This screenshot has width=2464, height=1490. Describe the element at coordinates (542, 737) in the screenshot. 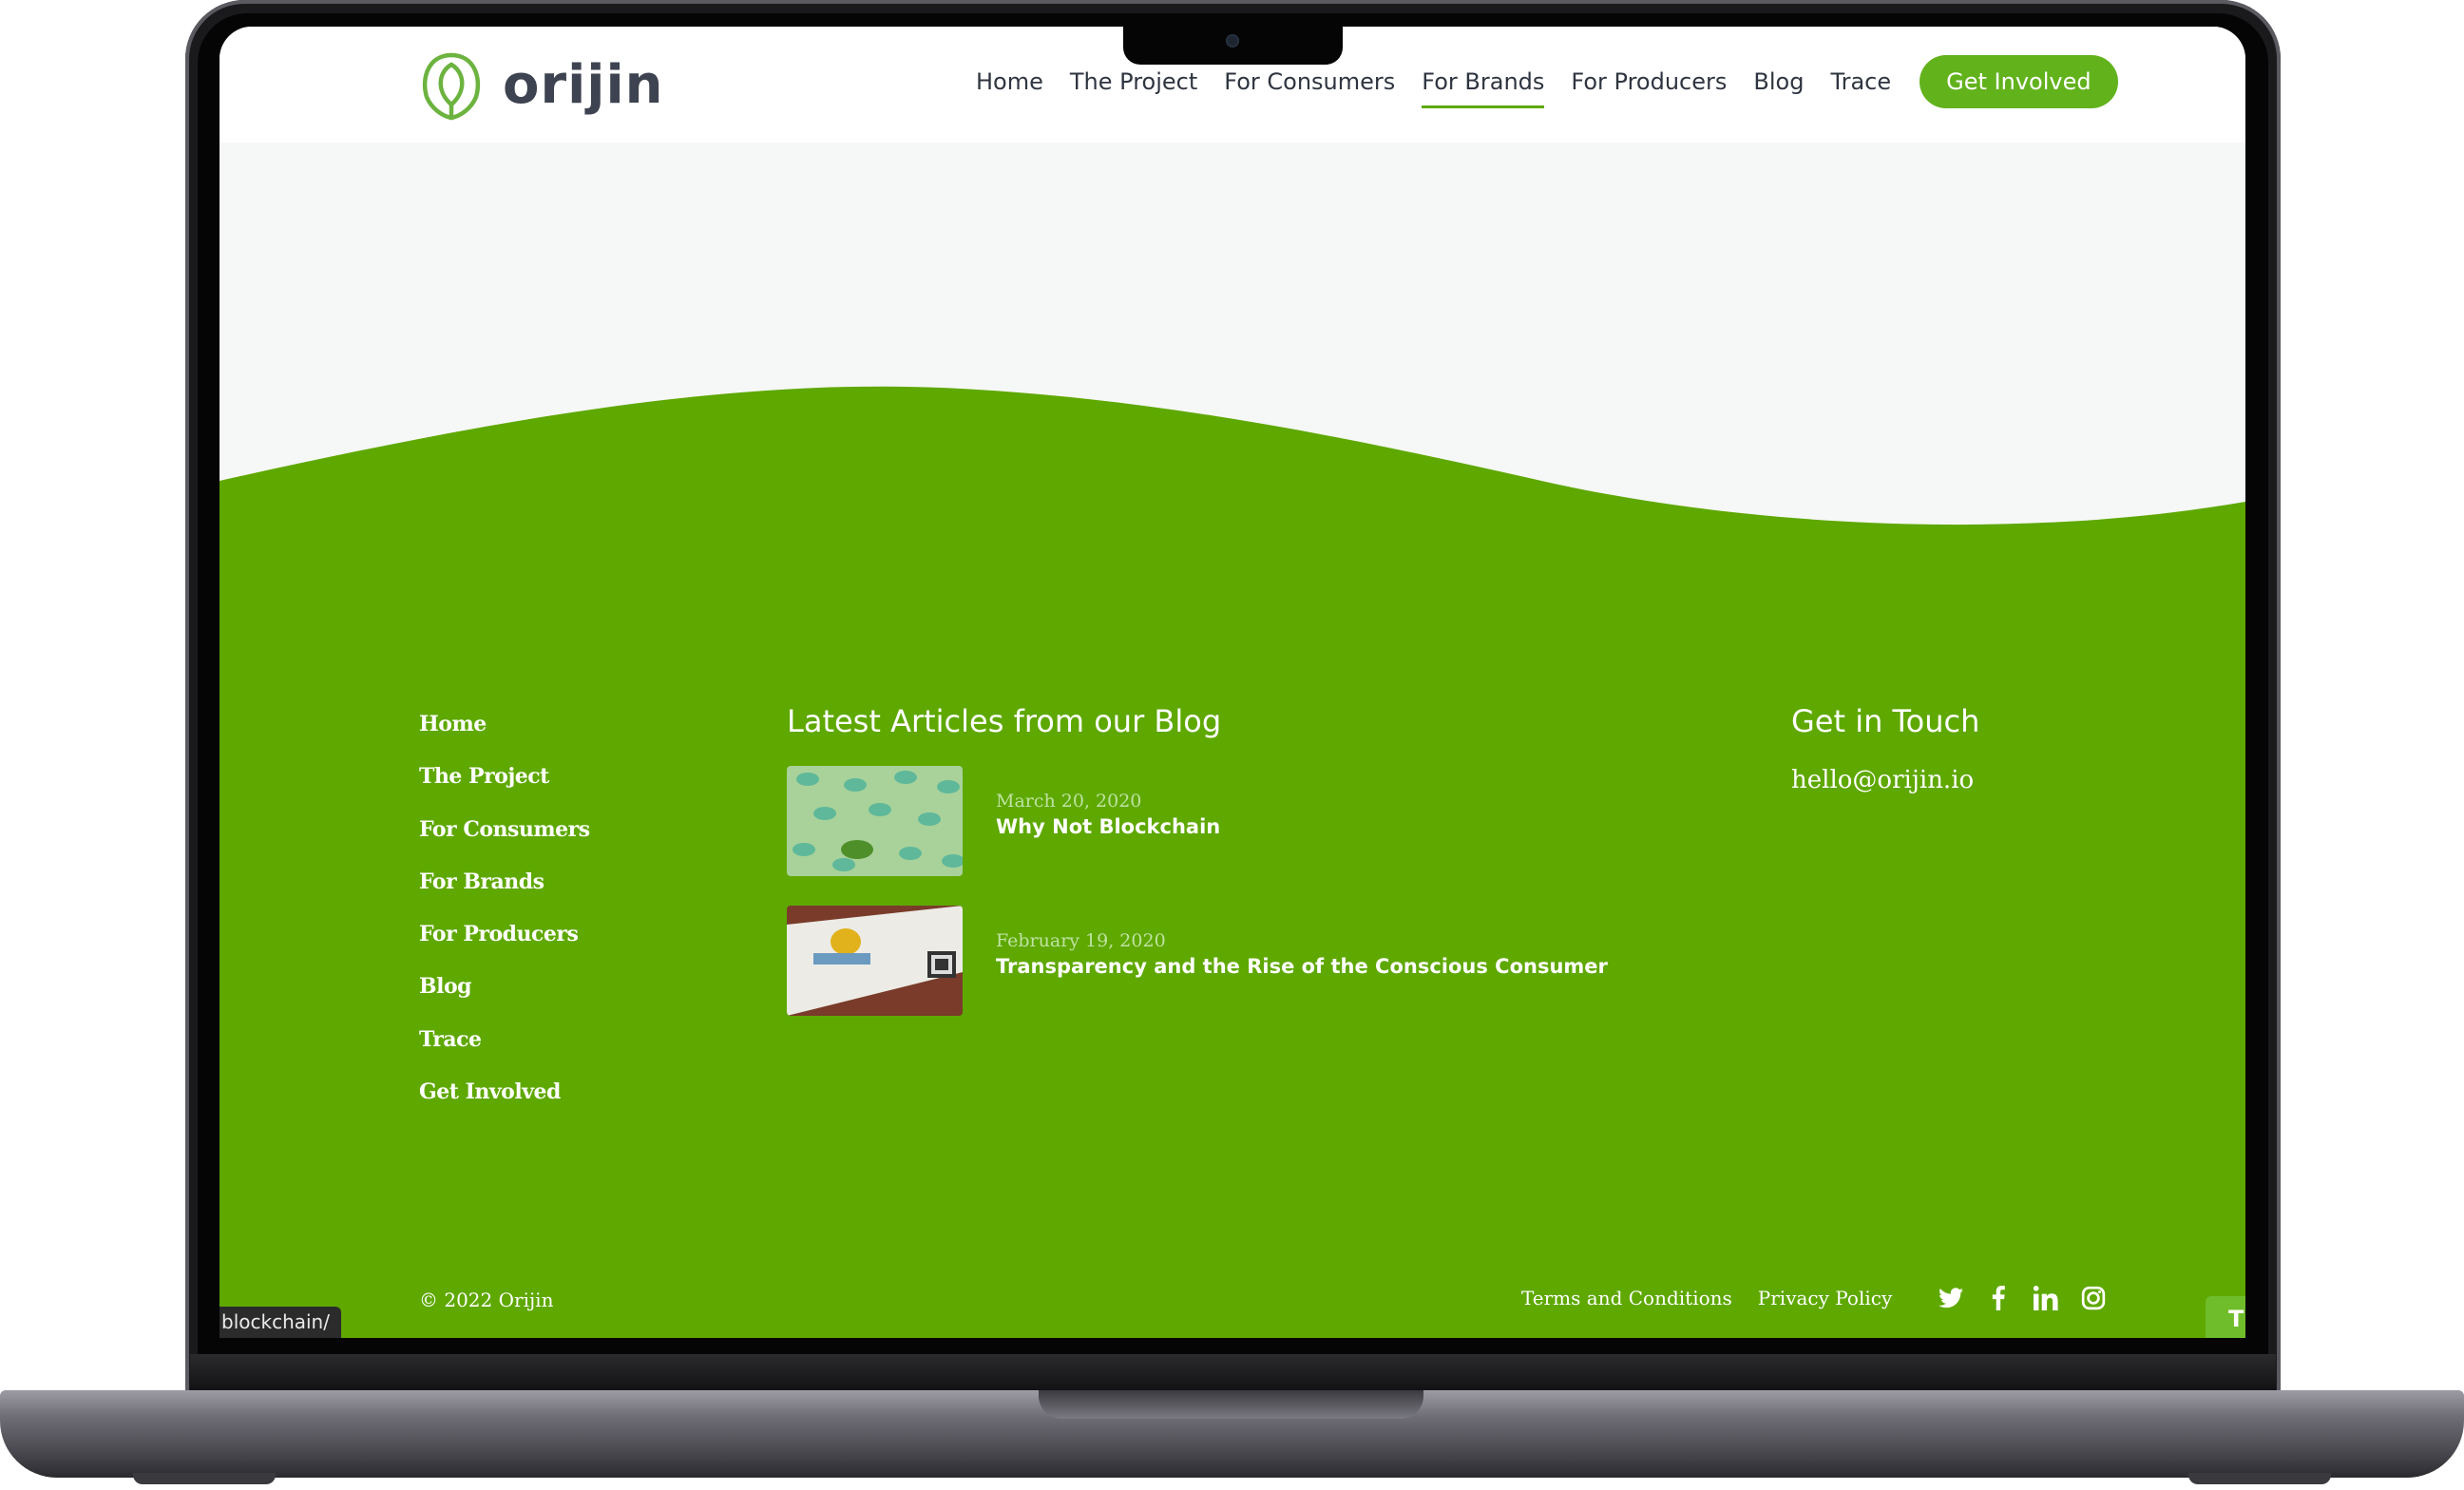

I see `footer-link-home: Home` at that location.